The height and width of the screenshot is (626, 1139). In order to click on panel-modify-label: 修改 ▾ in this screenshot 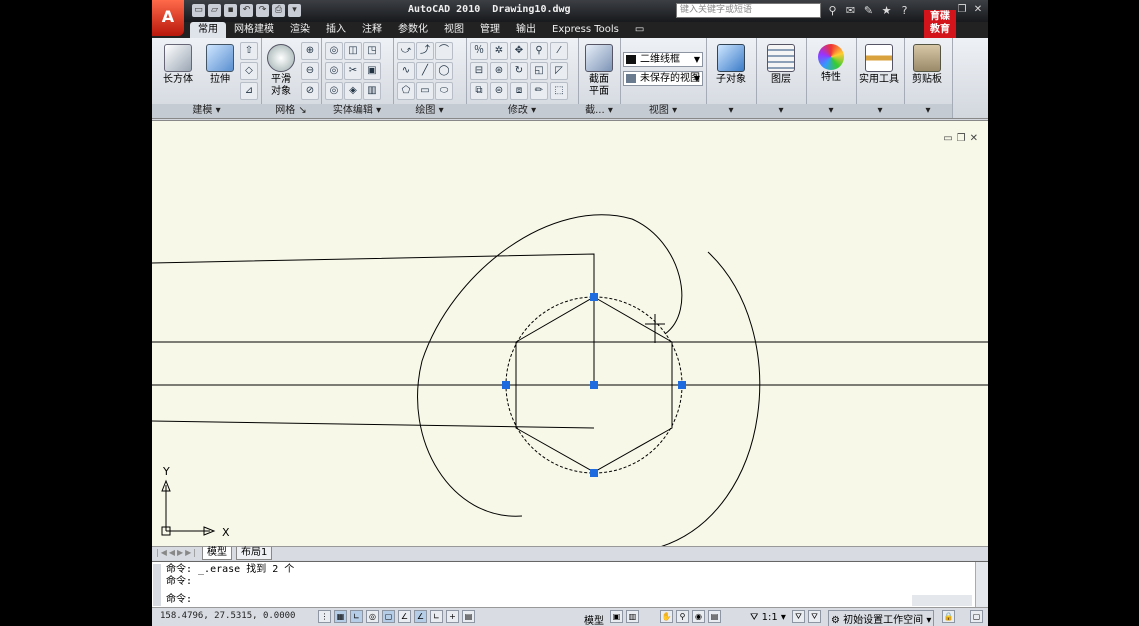, I will do `click(522, 111)`.